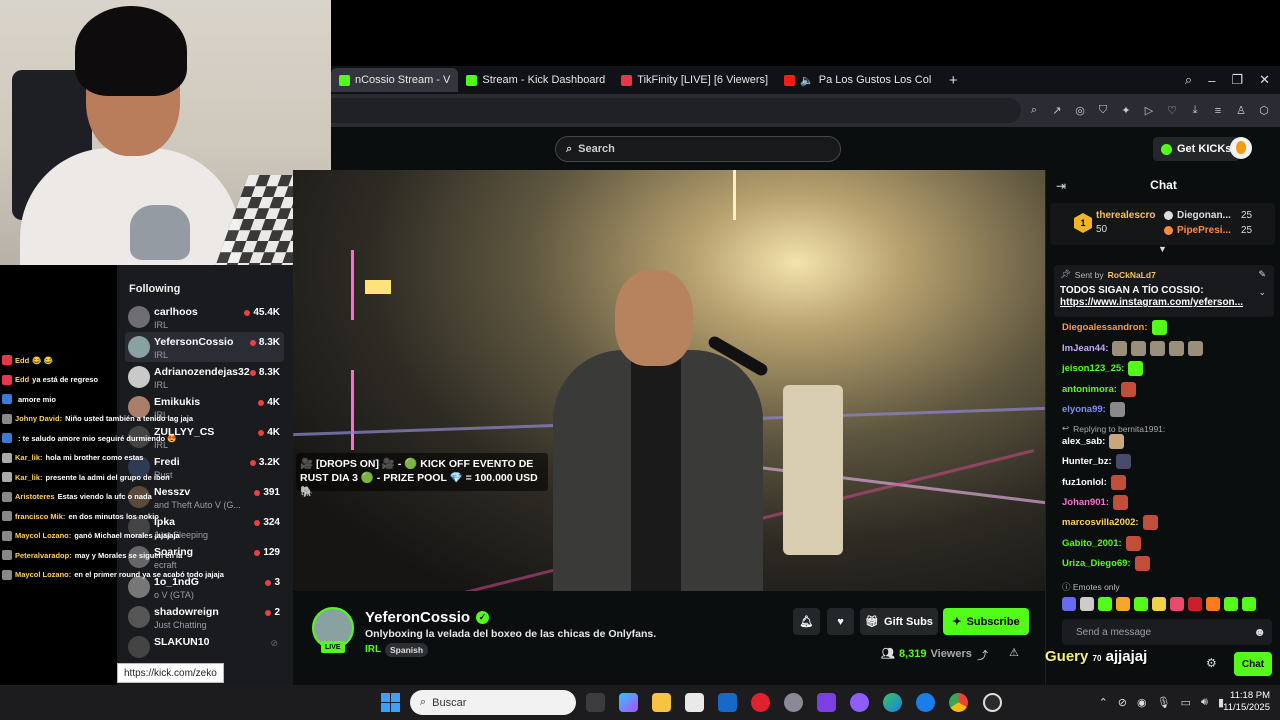  I want to click on chat-username: fuz1onlol:, so click(1084, 482).